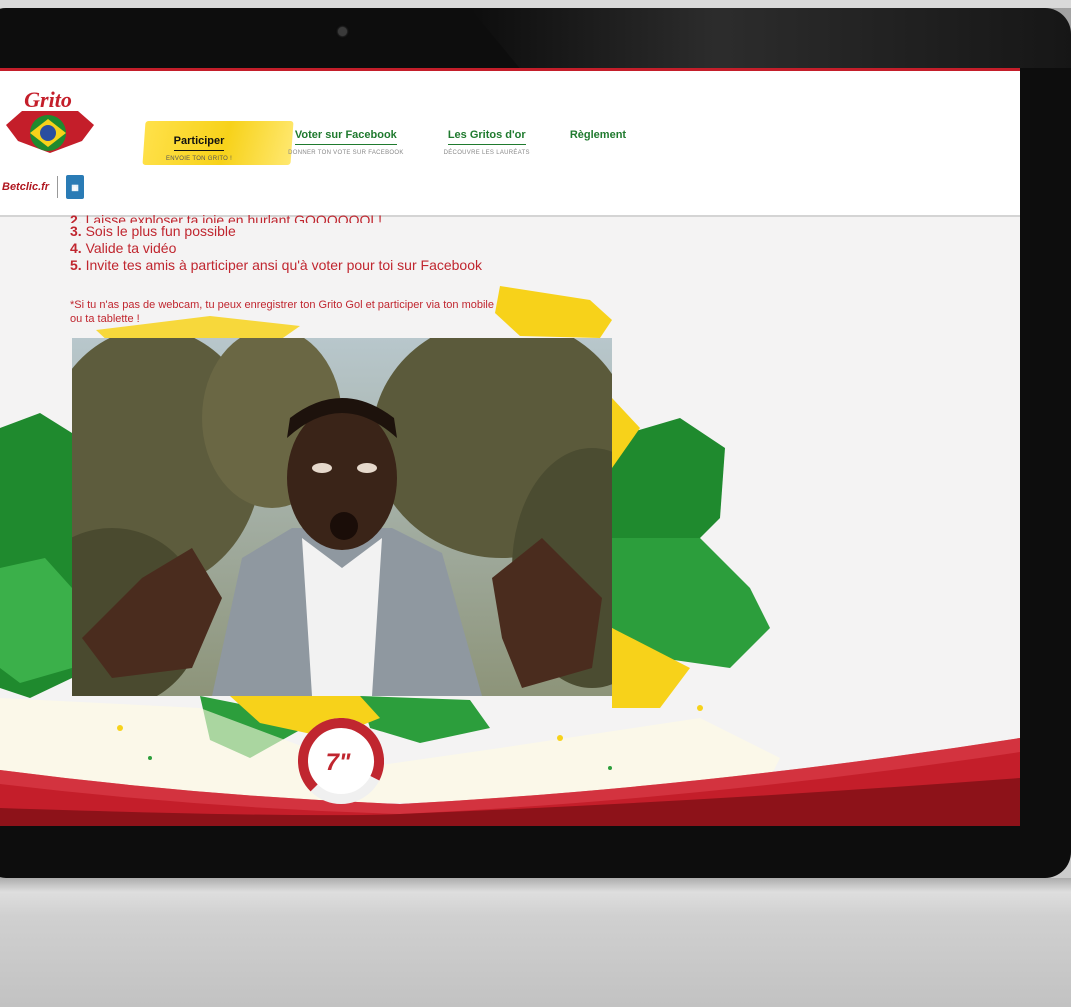  Describe the element at coordinates (770, 38) in the screenshot. I see `bezel-glare` at that location.